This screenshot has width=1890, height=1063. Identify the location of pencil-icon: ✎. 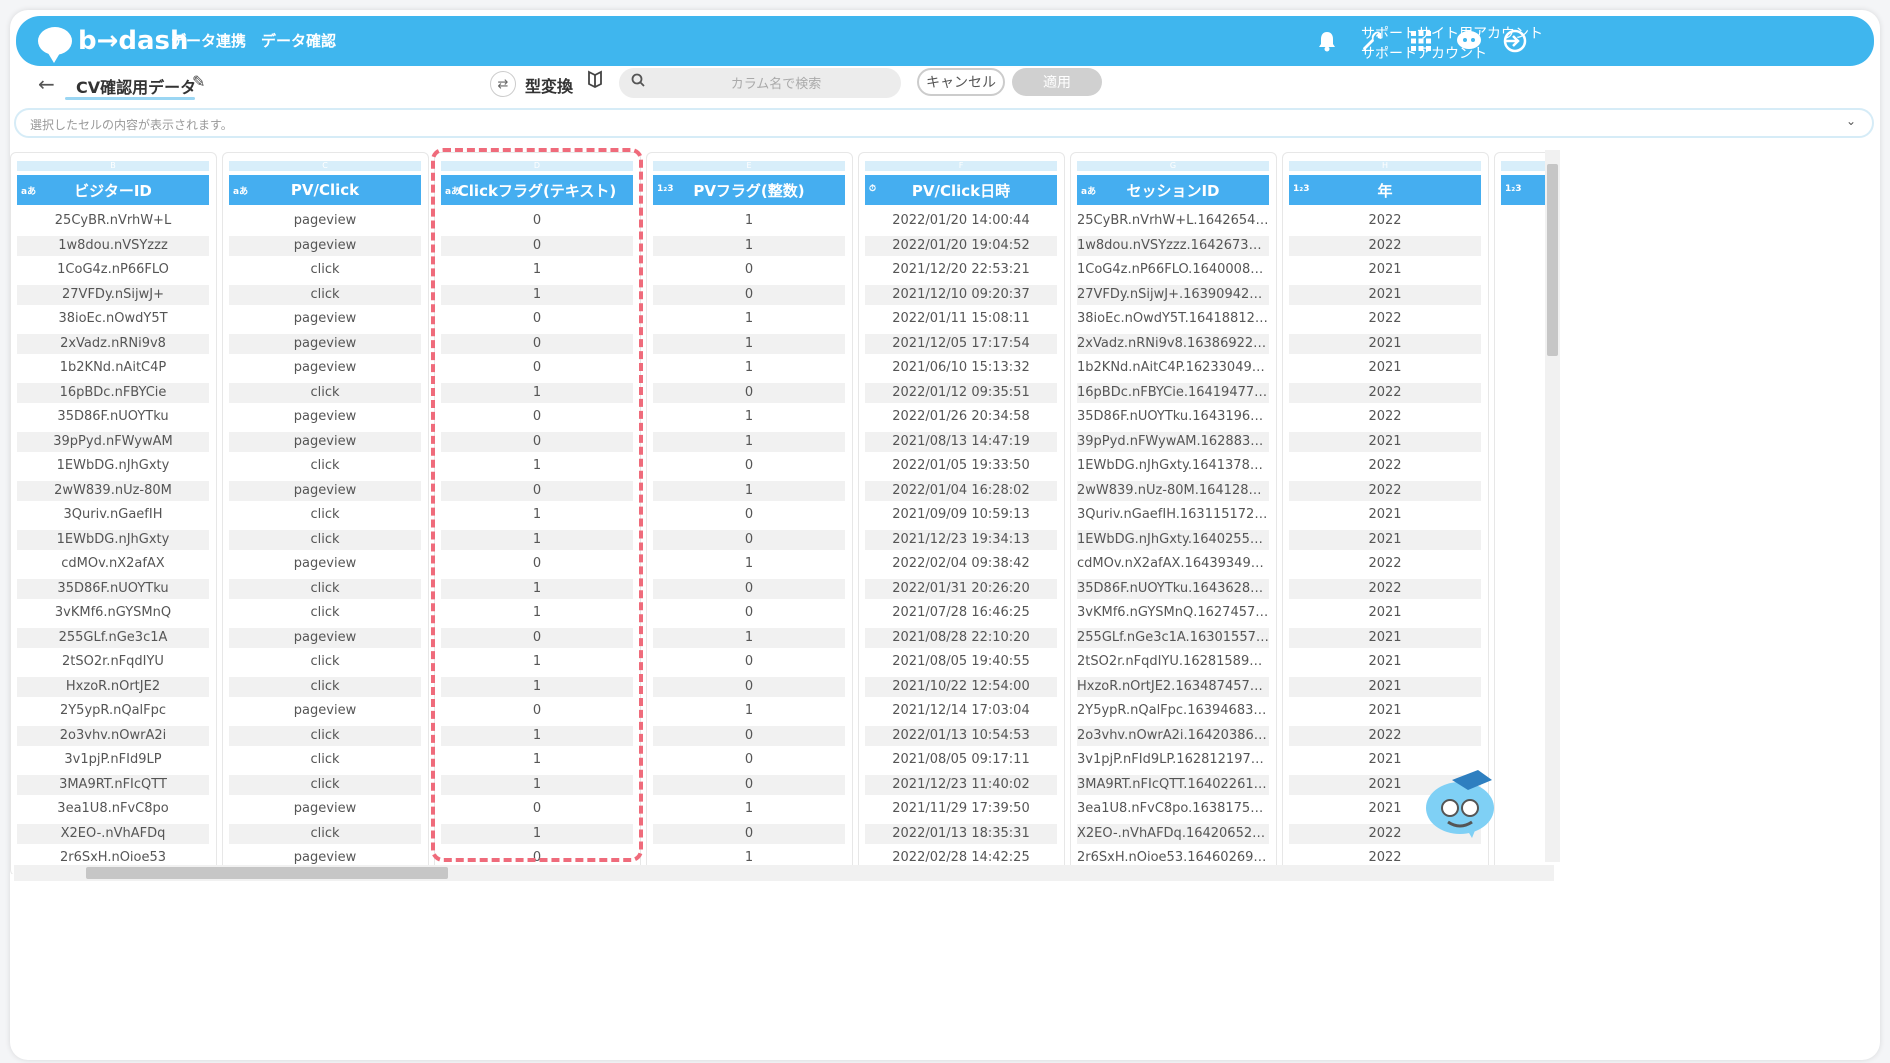
(198, 81).